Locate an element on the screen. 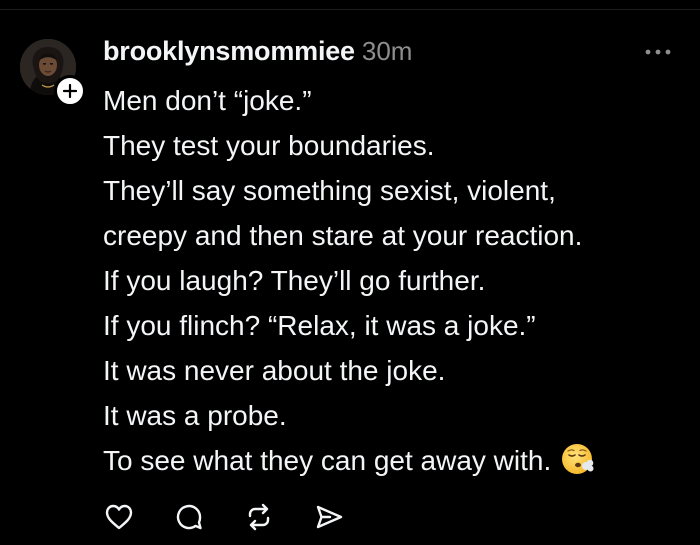  post-line: It was never about the joke. is located at coordinates (274, 370).